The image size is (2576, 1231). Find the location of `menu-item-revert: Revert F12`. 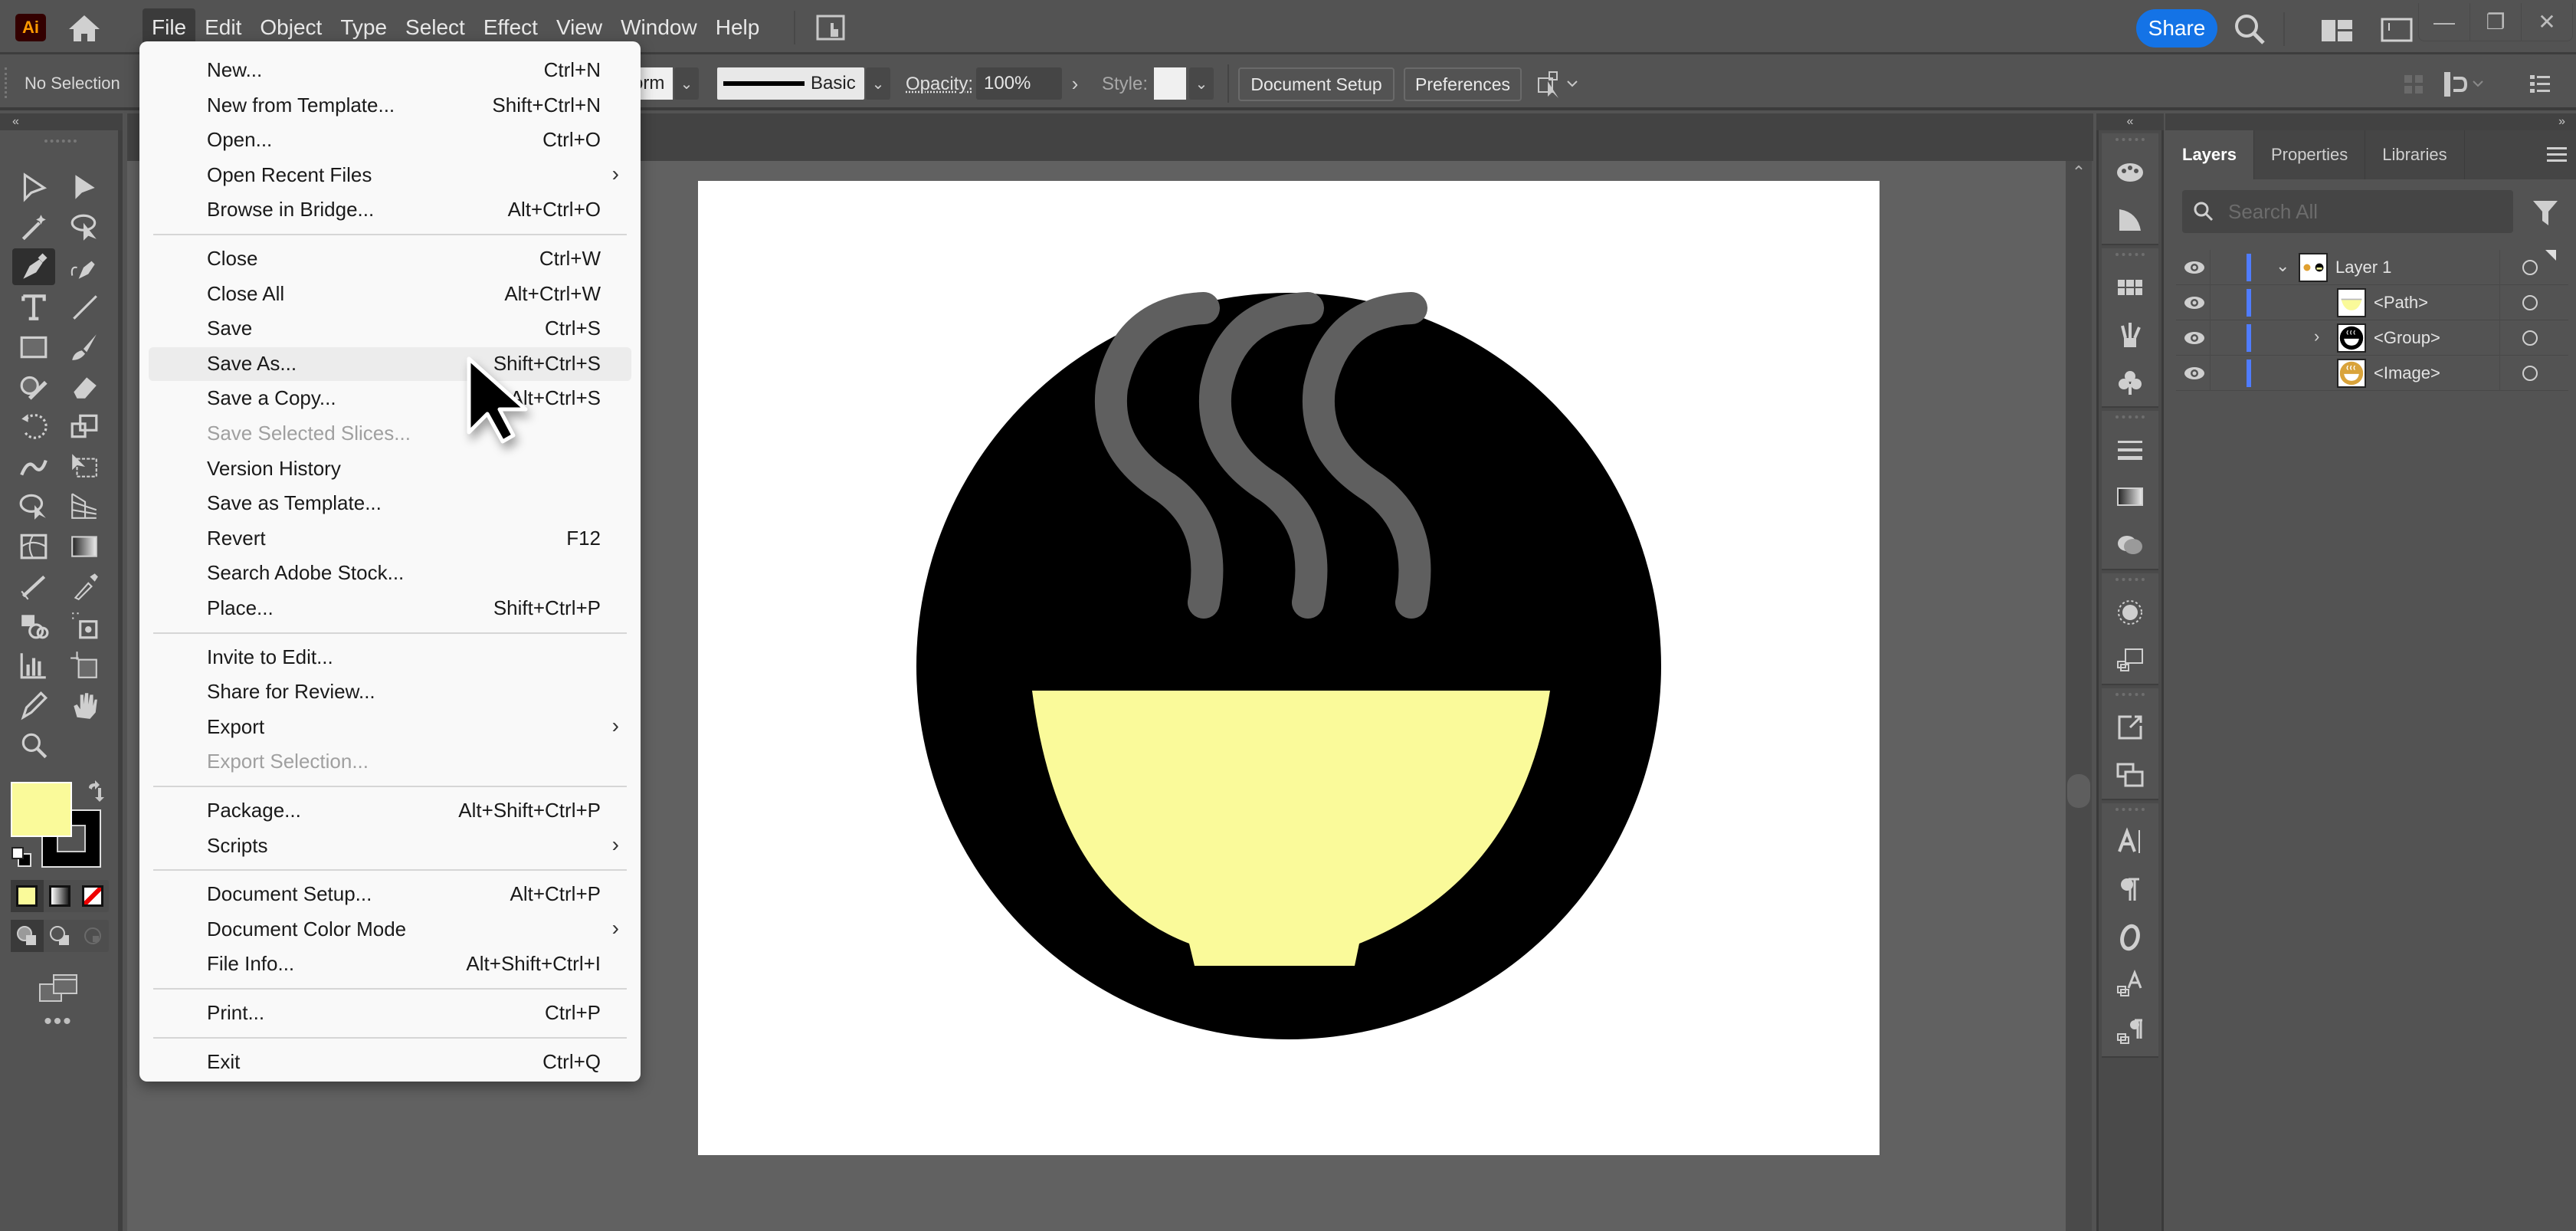

menu-item-revert: Revert F12 is located at coordinates (390, 539).